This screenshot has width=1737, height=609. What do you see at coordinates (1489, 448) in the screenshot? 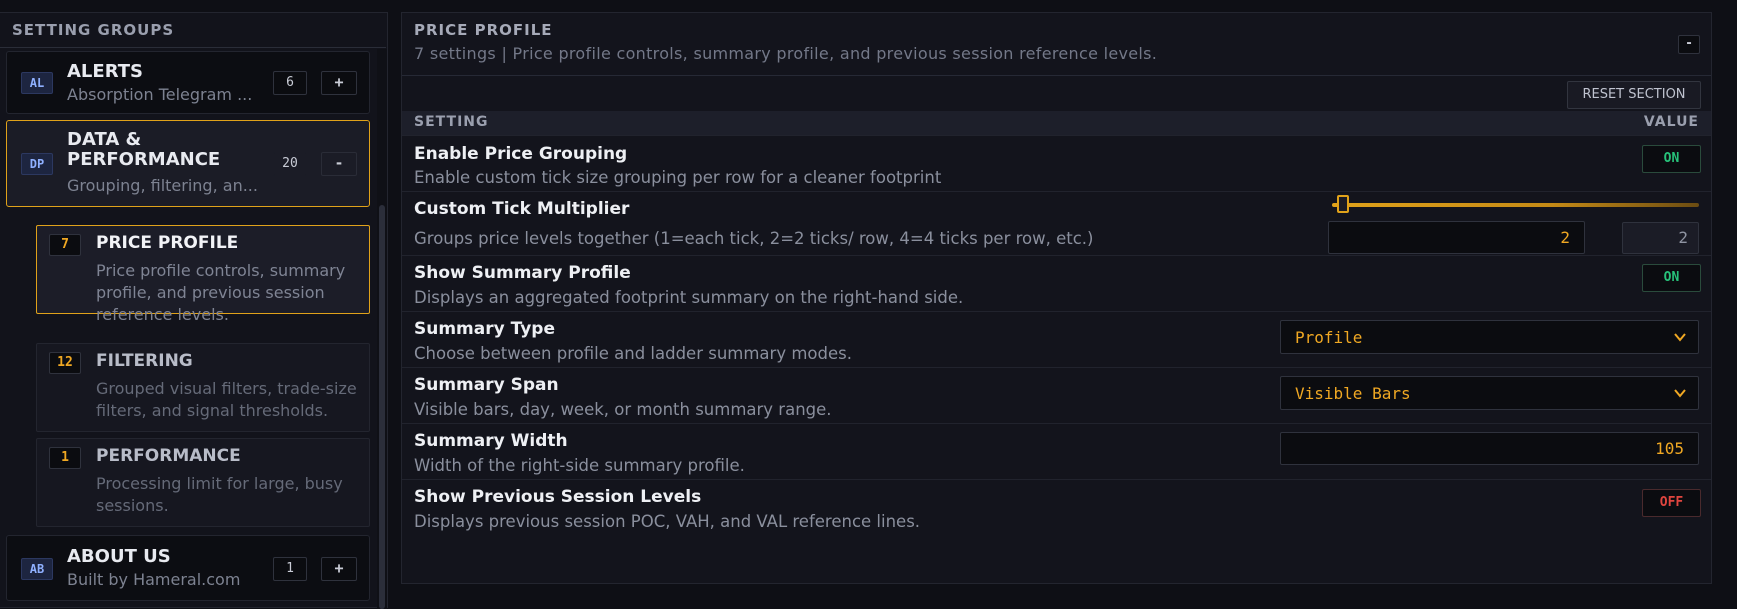
I see `summary-width-input: 105` at bounding box center [1489, 448].